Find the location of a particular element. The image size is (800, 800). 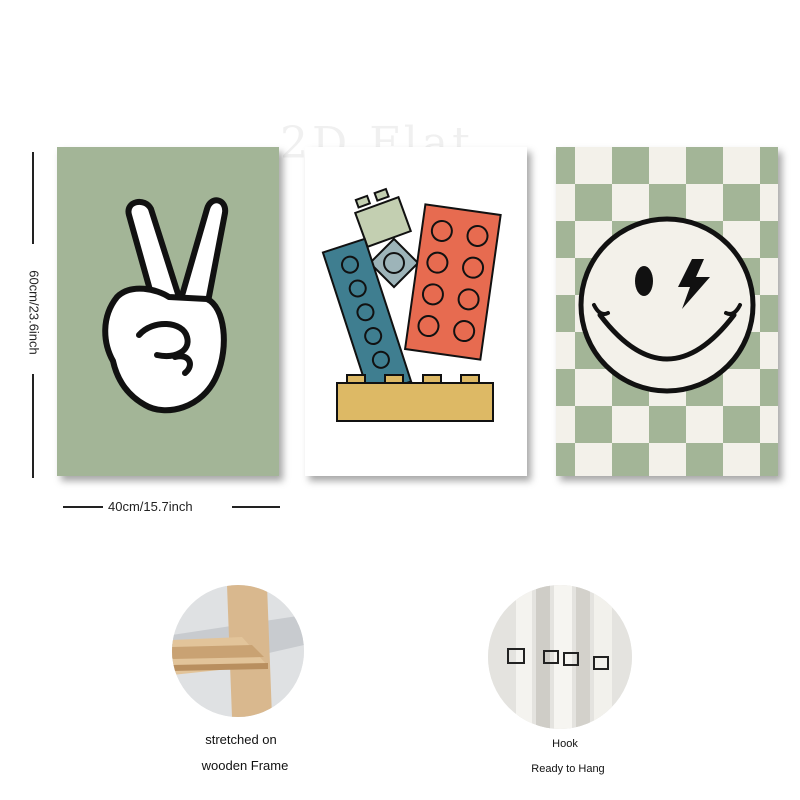

width-dimension-line-left is located at coordinates (83, 507).